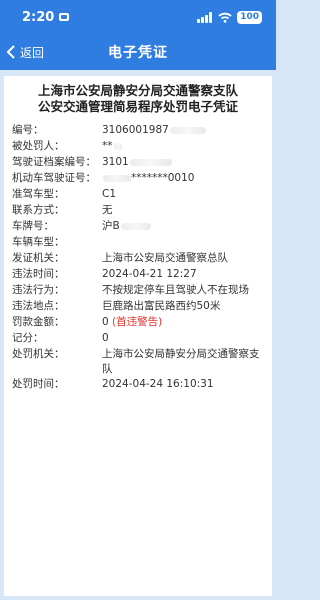 The width and height of the screenshot is (320, 600). Describe the element at coordinates (205, 17) in the screenshot. I see `signal-icon` at that location.